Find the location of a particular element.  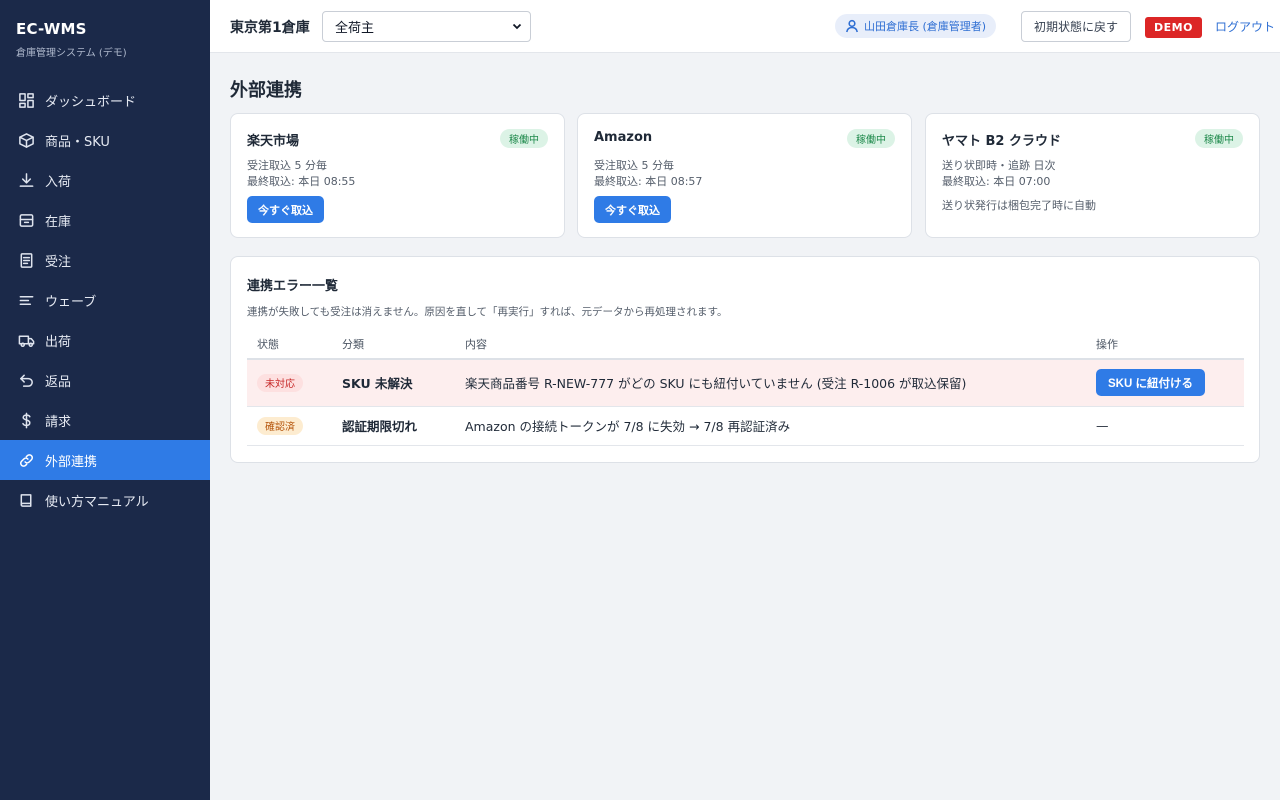

sidebar-item-label: 外部連携 is located at coordinates (71, 462).